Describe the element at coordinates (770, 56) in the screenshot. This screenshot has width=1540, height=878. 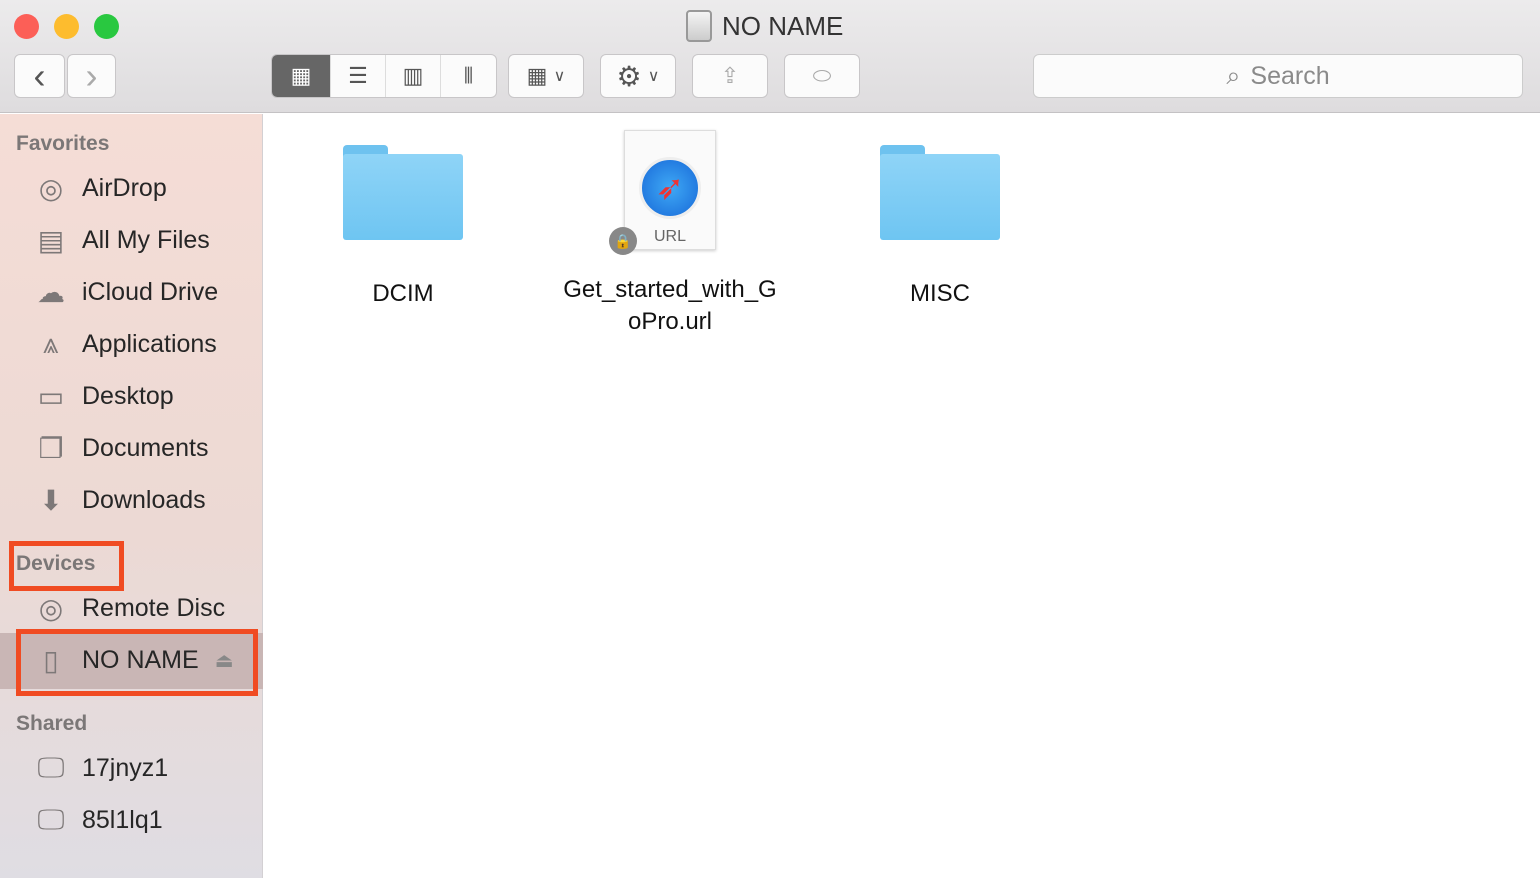
I see `title-bar: NO NAME ‹ › ▦ ☰ ▥ ⫴ ▦ ∨ ⚙ ∨ ⇪ ⬭ ⌕ Search` at that location.